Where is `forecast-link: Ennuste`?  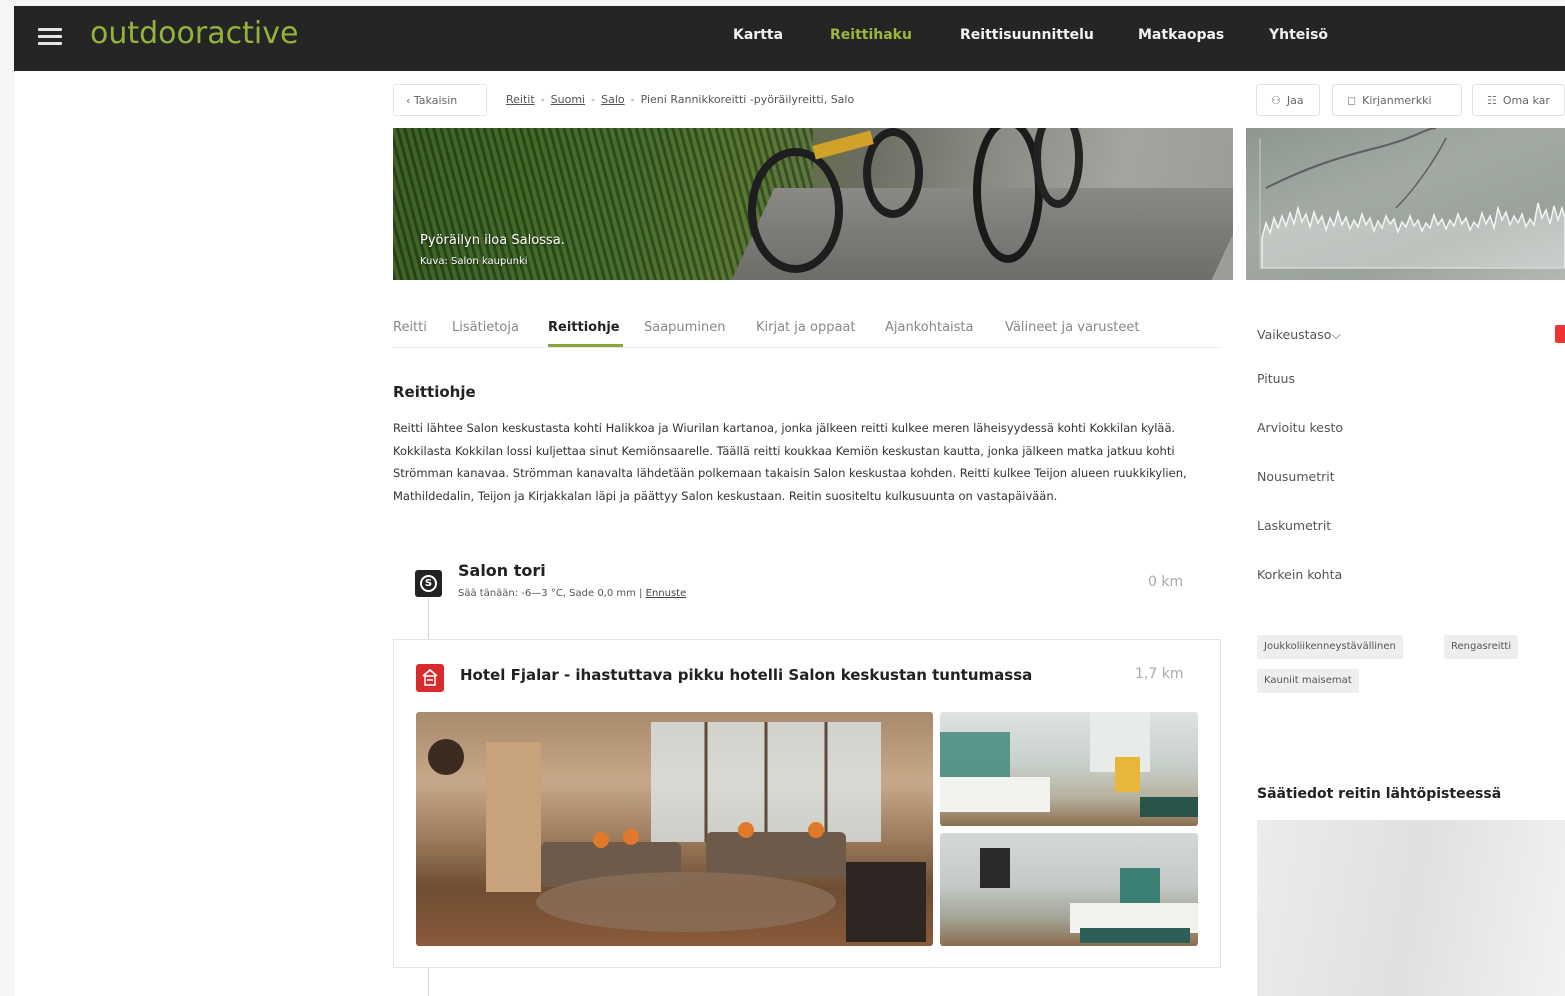
forecast-link: Ennuste is located at coordinates (666, 593).